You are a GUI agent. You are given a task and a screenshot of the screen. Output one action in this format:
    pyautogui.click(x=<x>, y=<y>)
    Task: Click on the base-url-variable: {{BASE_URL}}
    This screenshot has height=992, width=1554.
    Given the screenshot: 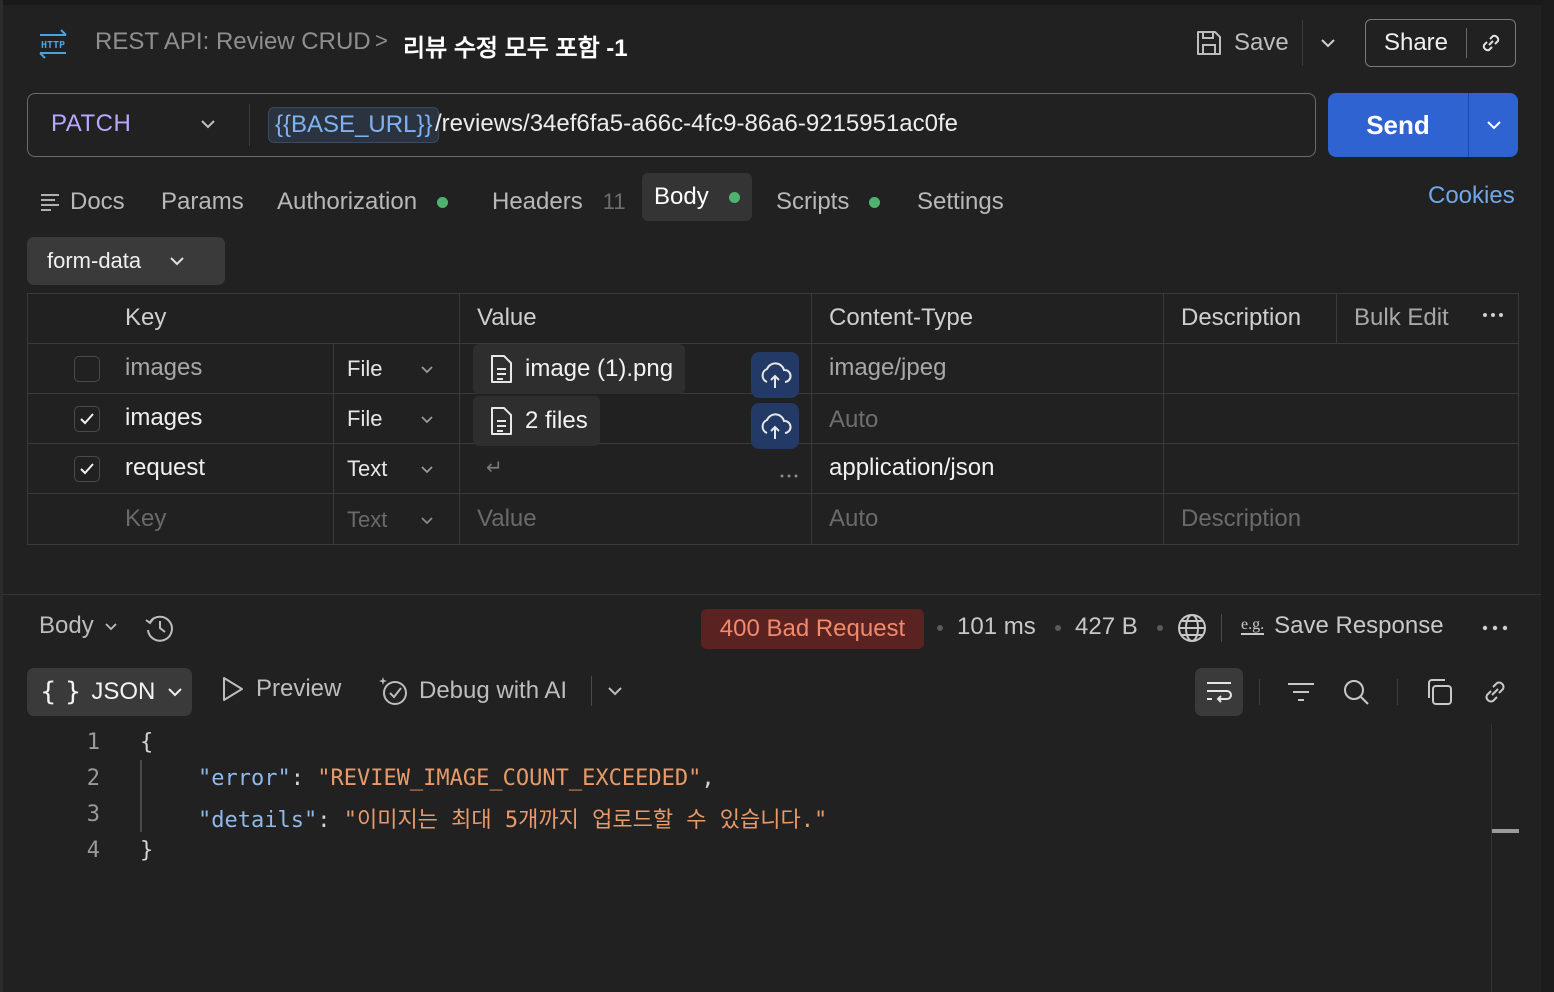 What is the action you would take?
    pyautogui.click(x=354, y=125)
    